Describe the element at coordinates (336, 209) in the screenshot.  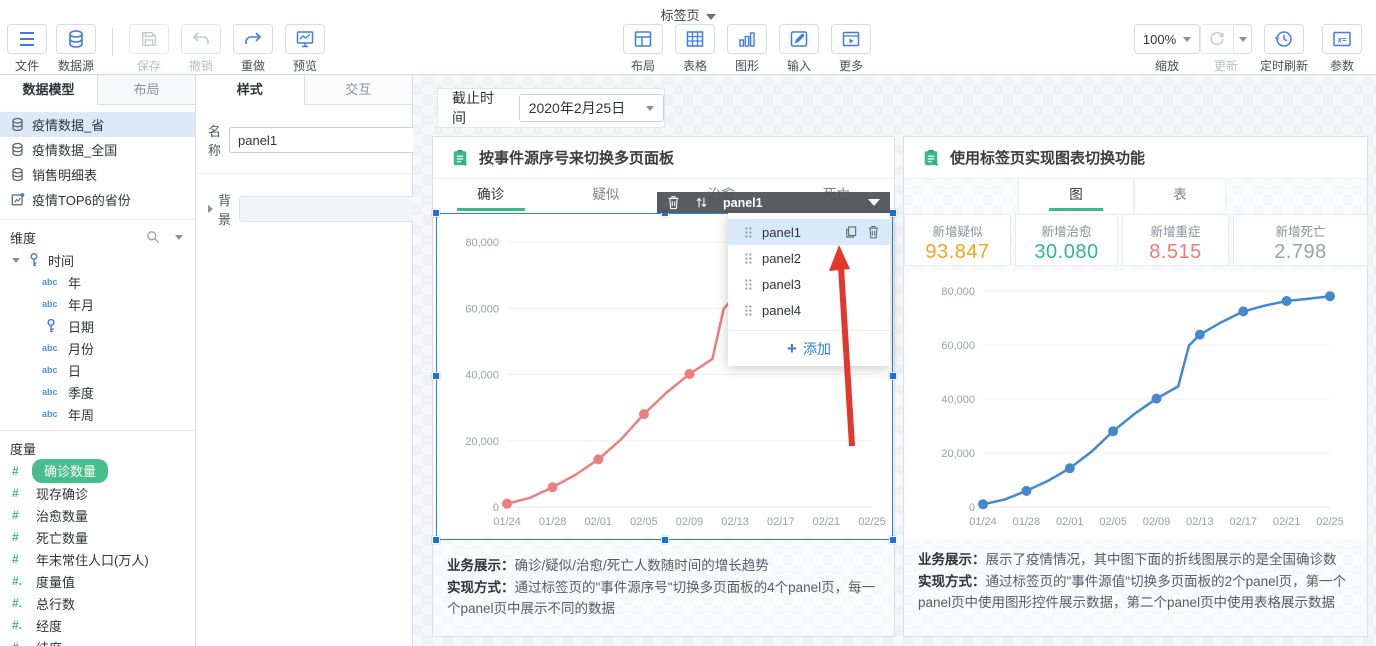
I see `background-input` at that location.